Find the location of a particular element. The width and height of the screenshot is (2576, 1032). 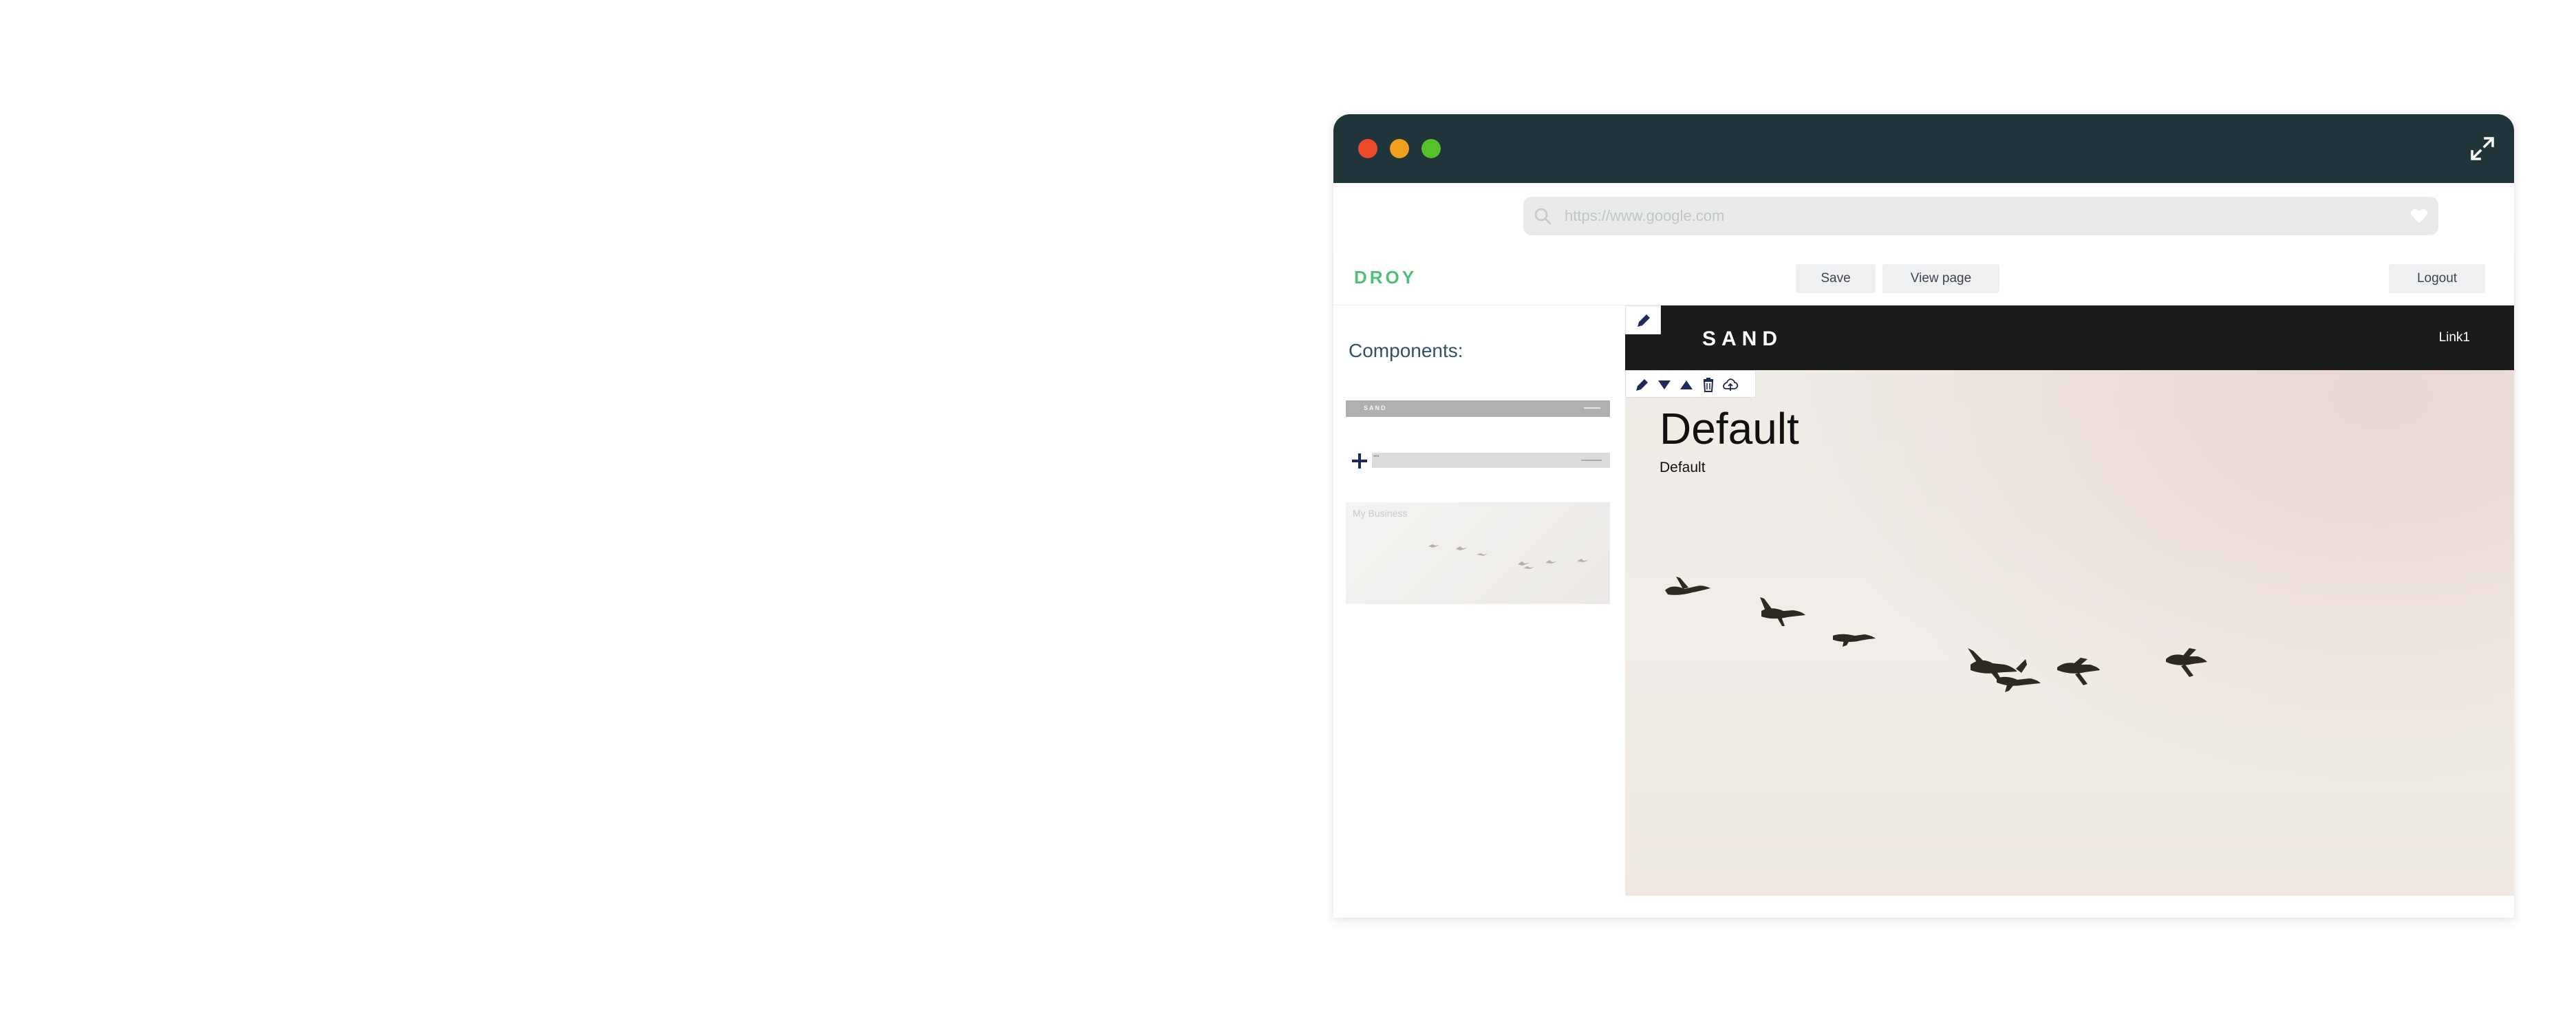

move-up-icon is located at coordinates (1686, 384).